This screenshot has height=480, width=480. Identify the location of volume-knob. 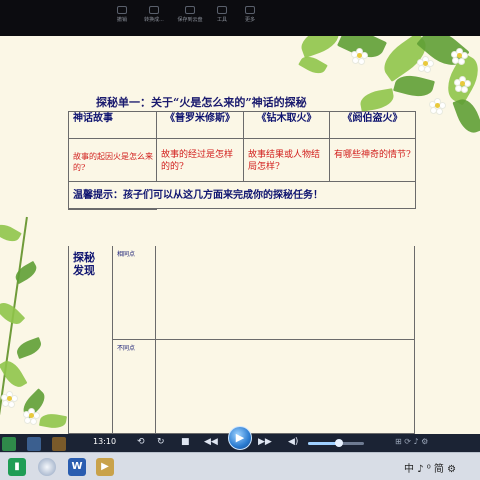
(338, 443).